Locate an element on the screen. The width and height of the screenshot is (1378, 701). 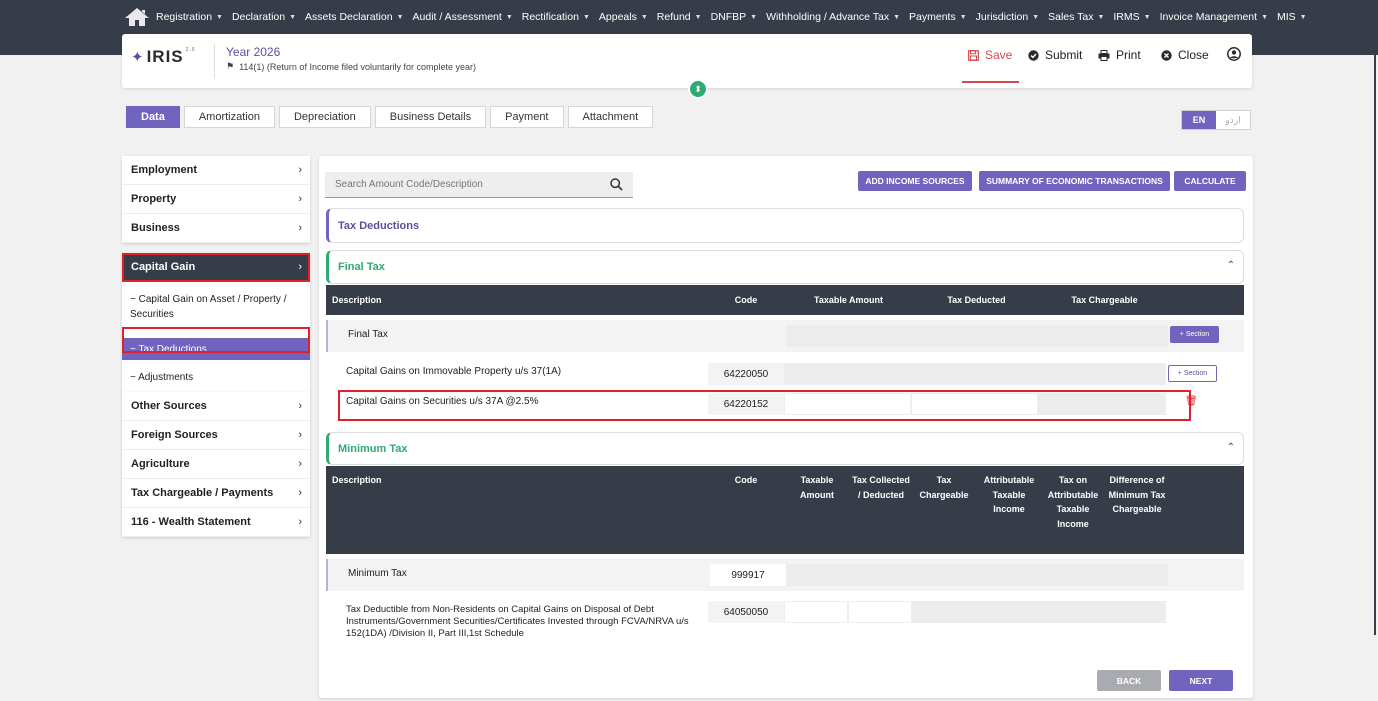
row-code: 64220152 is located at coordinates (746, 404).